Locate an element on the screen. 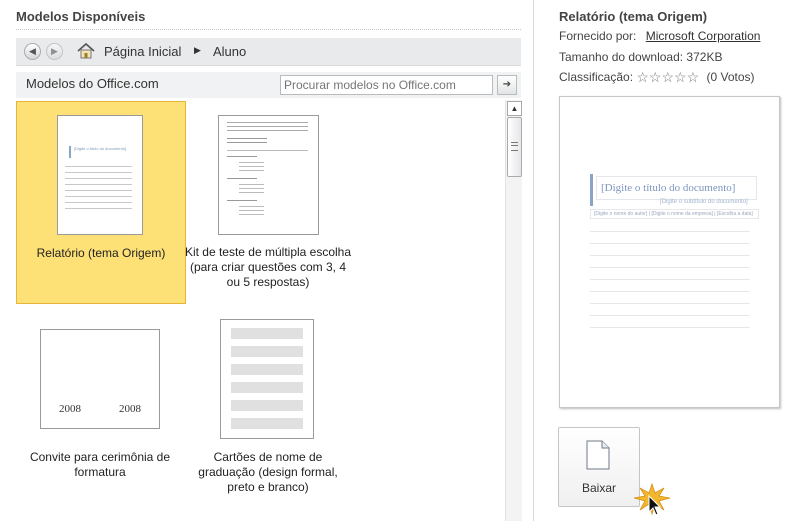 This screenshot has width=805, height=521. breadcrumb-student: Aluno is located at coordinates (229, 51).